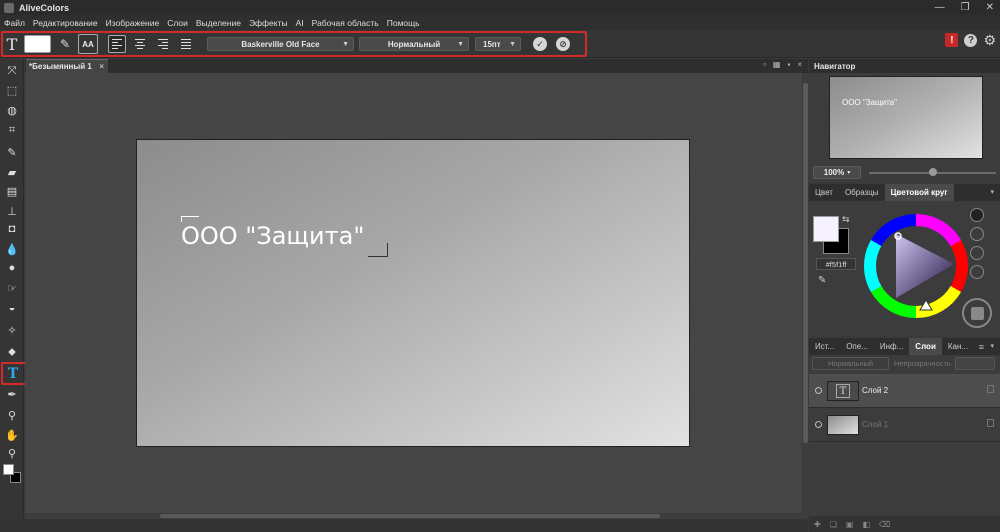 The width and height of the screenshot is (1000, 532). Describe the element at coordinates (940, 7) in the screenshot. I see `minimize-button: —` at that location.